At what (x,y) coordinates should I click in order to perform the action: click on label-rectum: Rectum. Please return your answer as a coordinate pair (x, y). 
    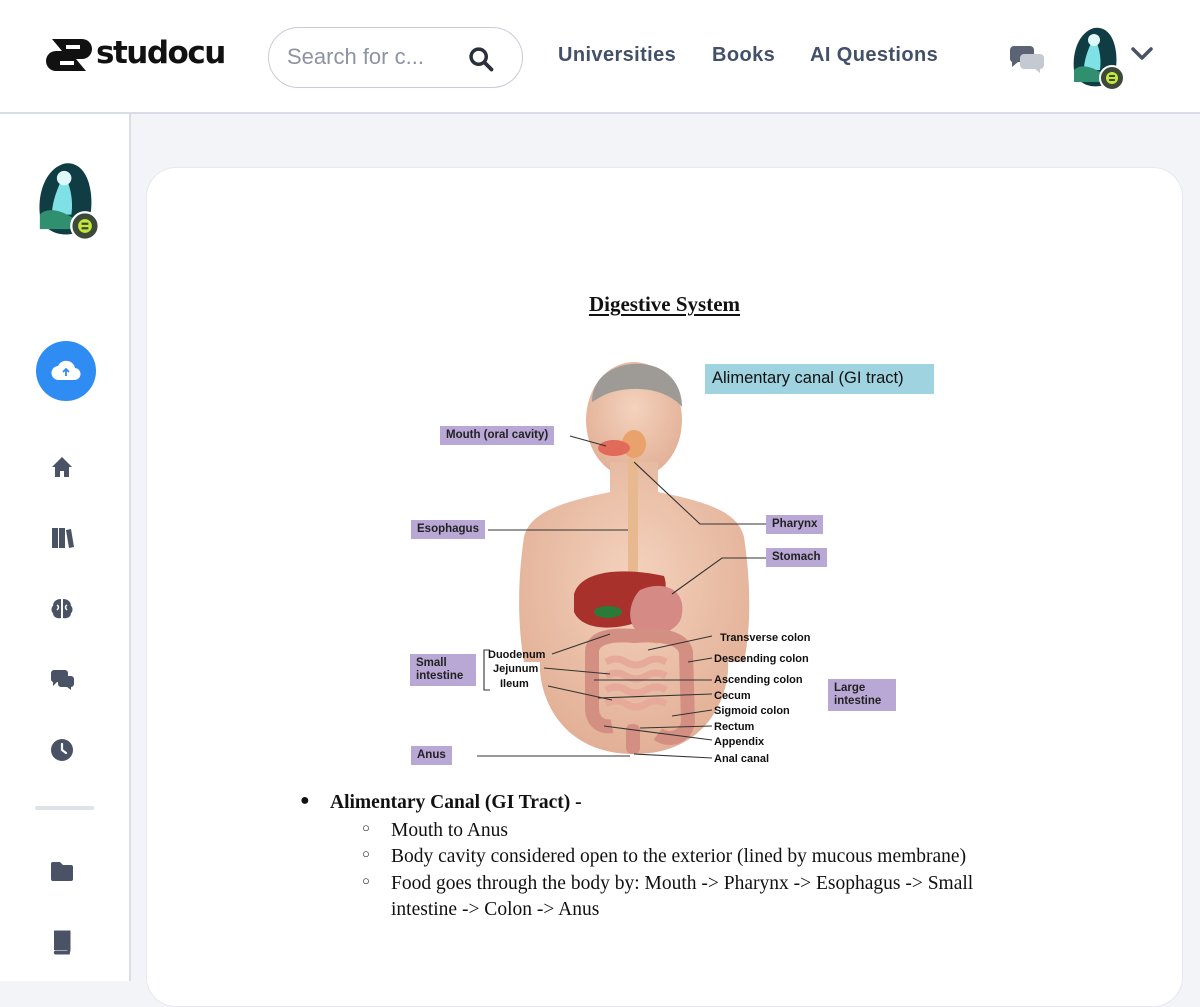
    Looking at the image, I should click on (734, 727).